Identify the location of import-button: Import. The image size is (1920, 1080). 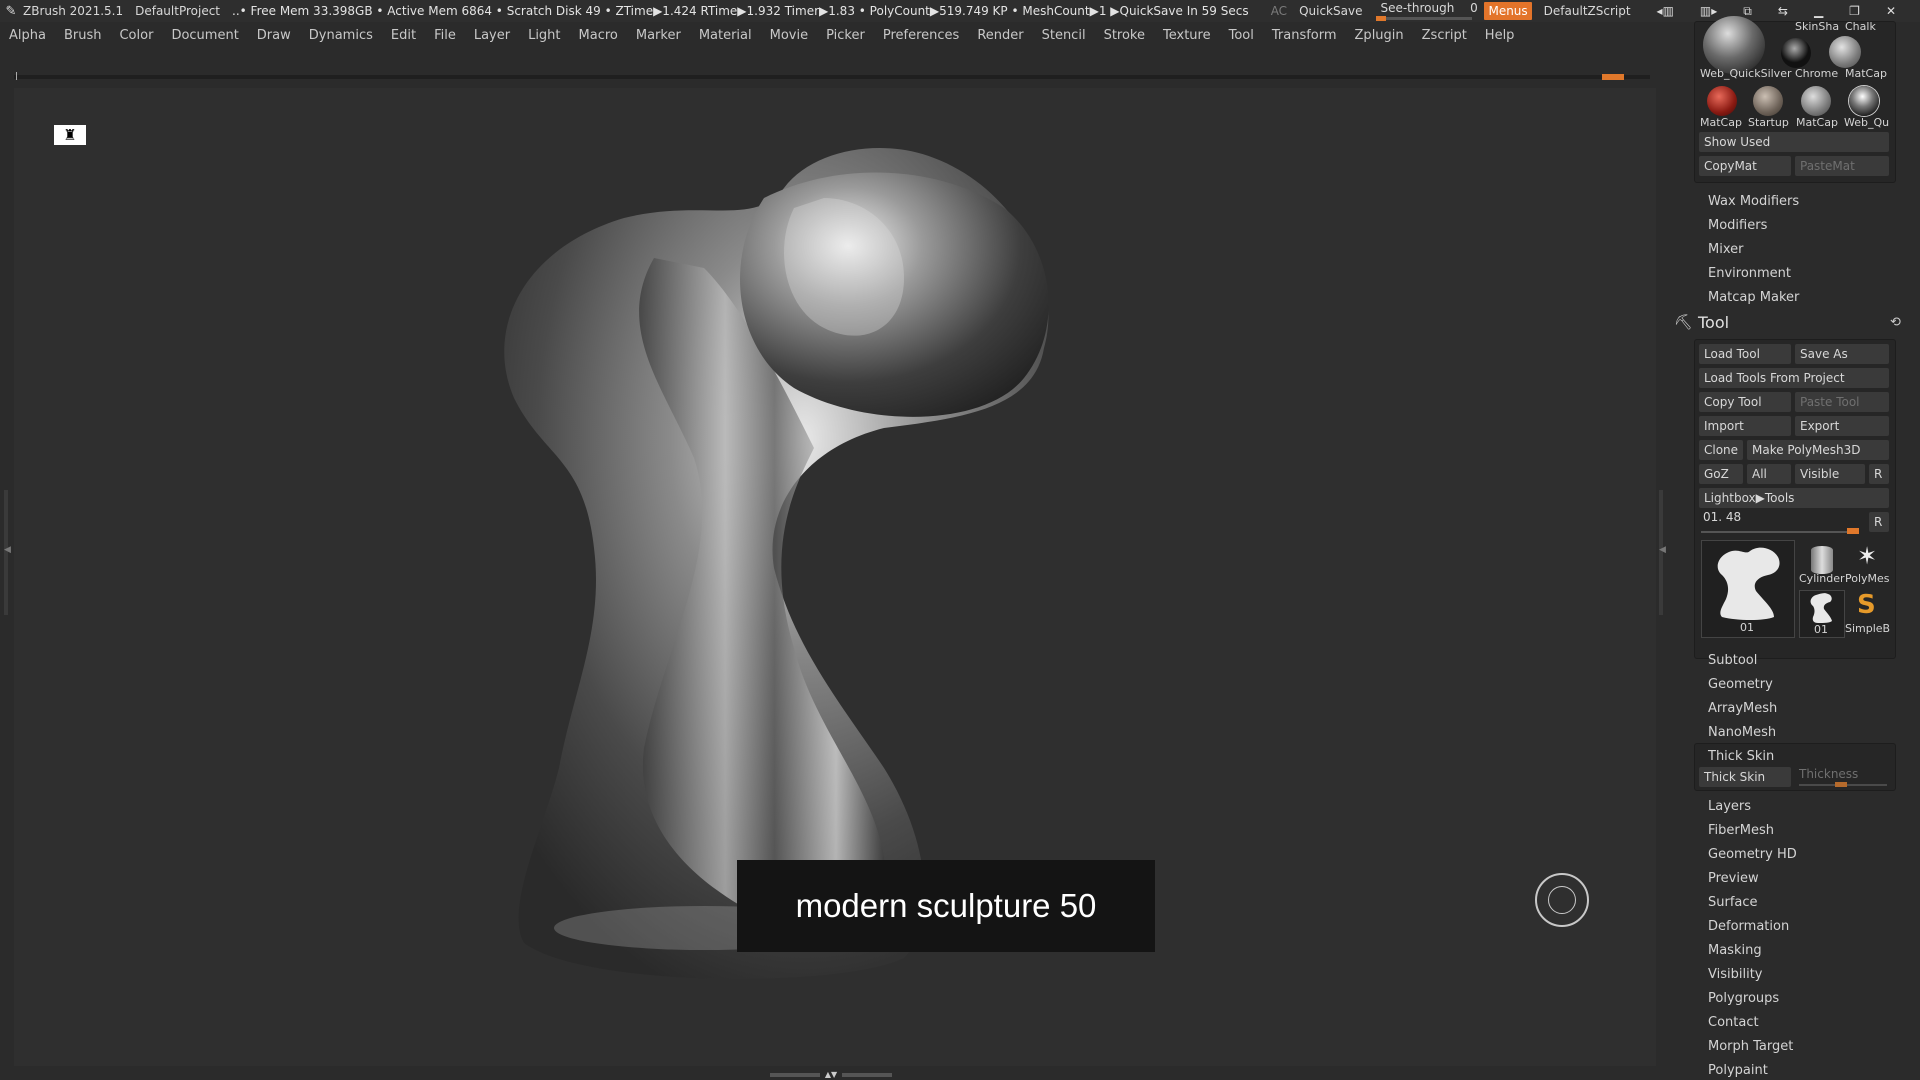
(1745, 426).